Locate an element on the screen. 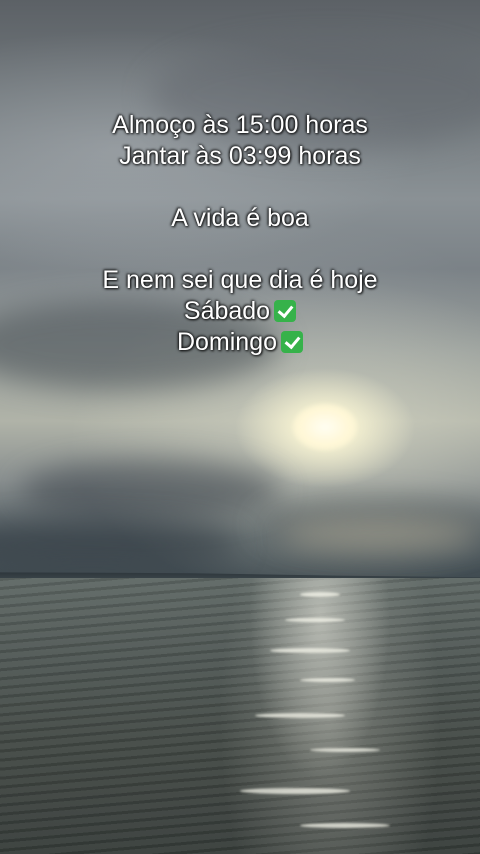  caption-line-sunday: Domingo is located at coordinates (240, 342).